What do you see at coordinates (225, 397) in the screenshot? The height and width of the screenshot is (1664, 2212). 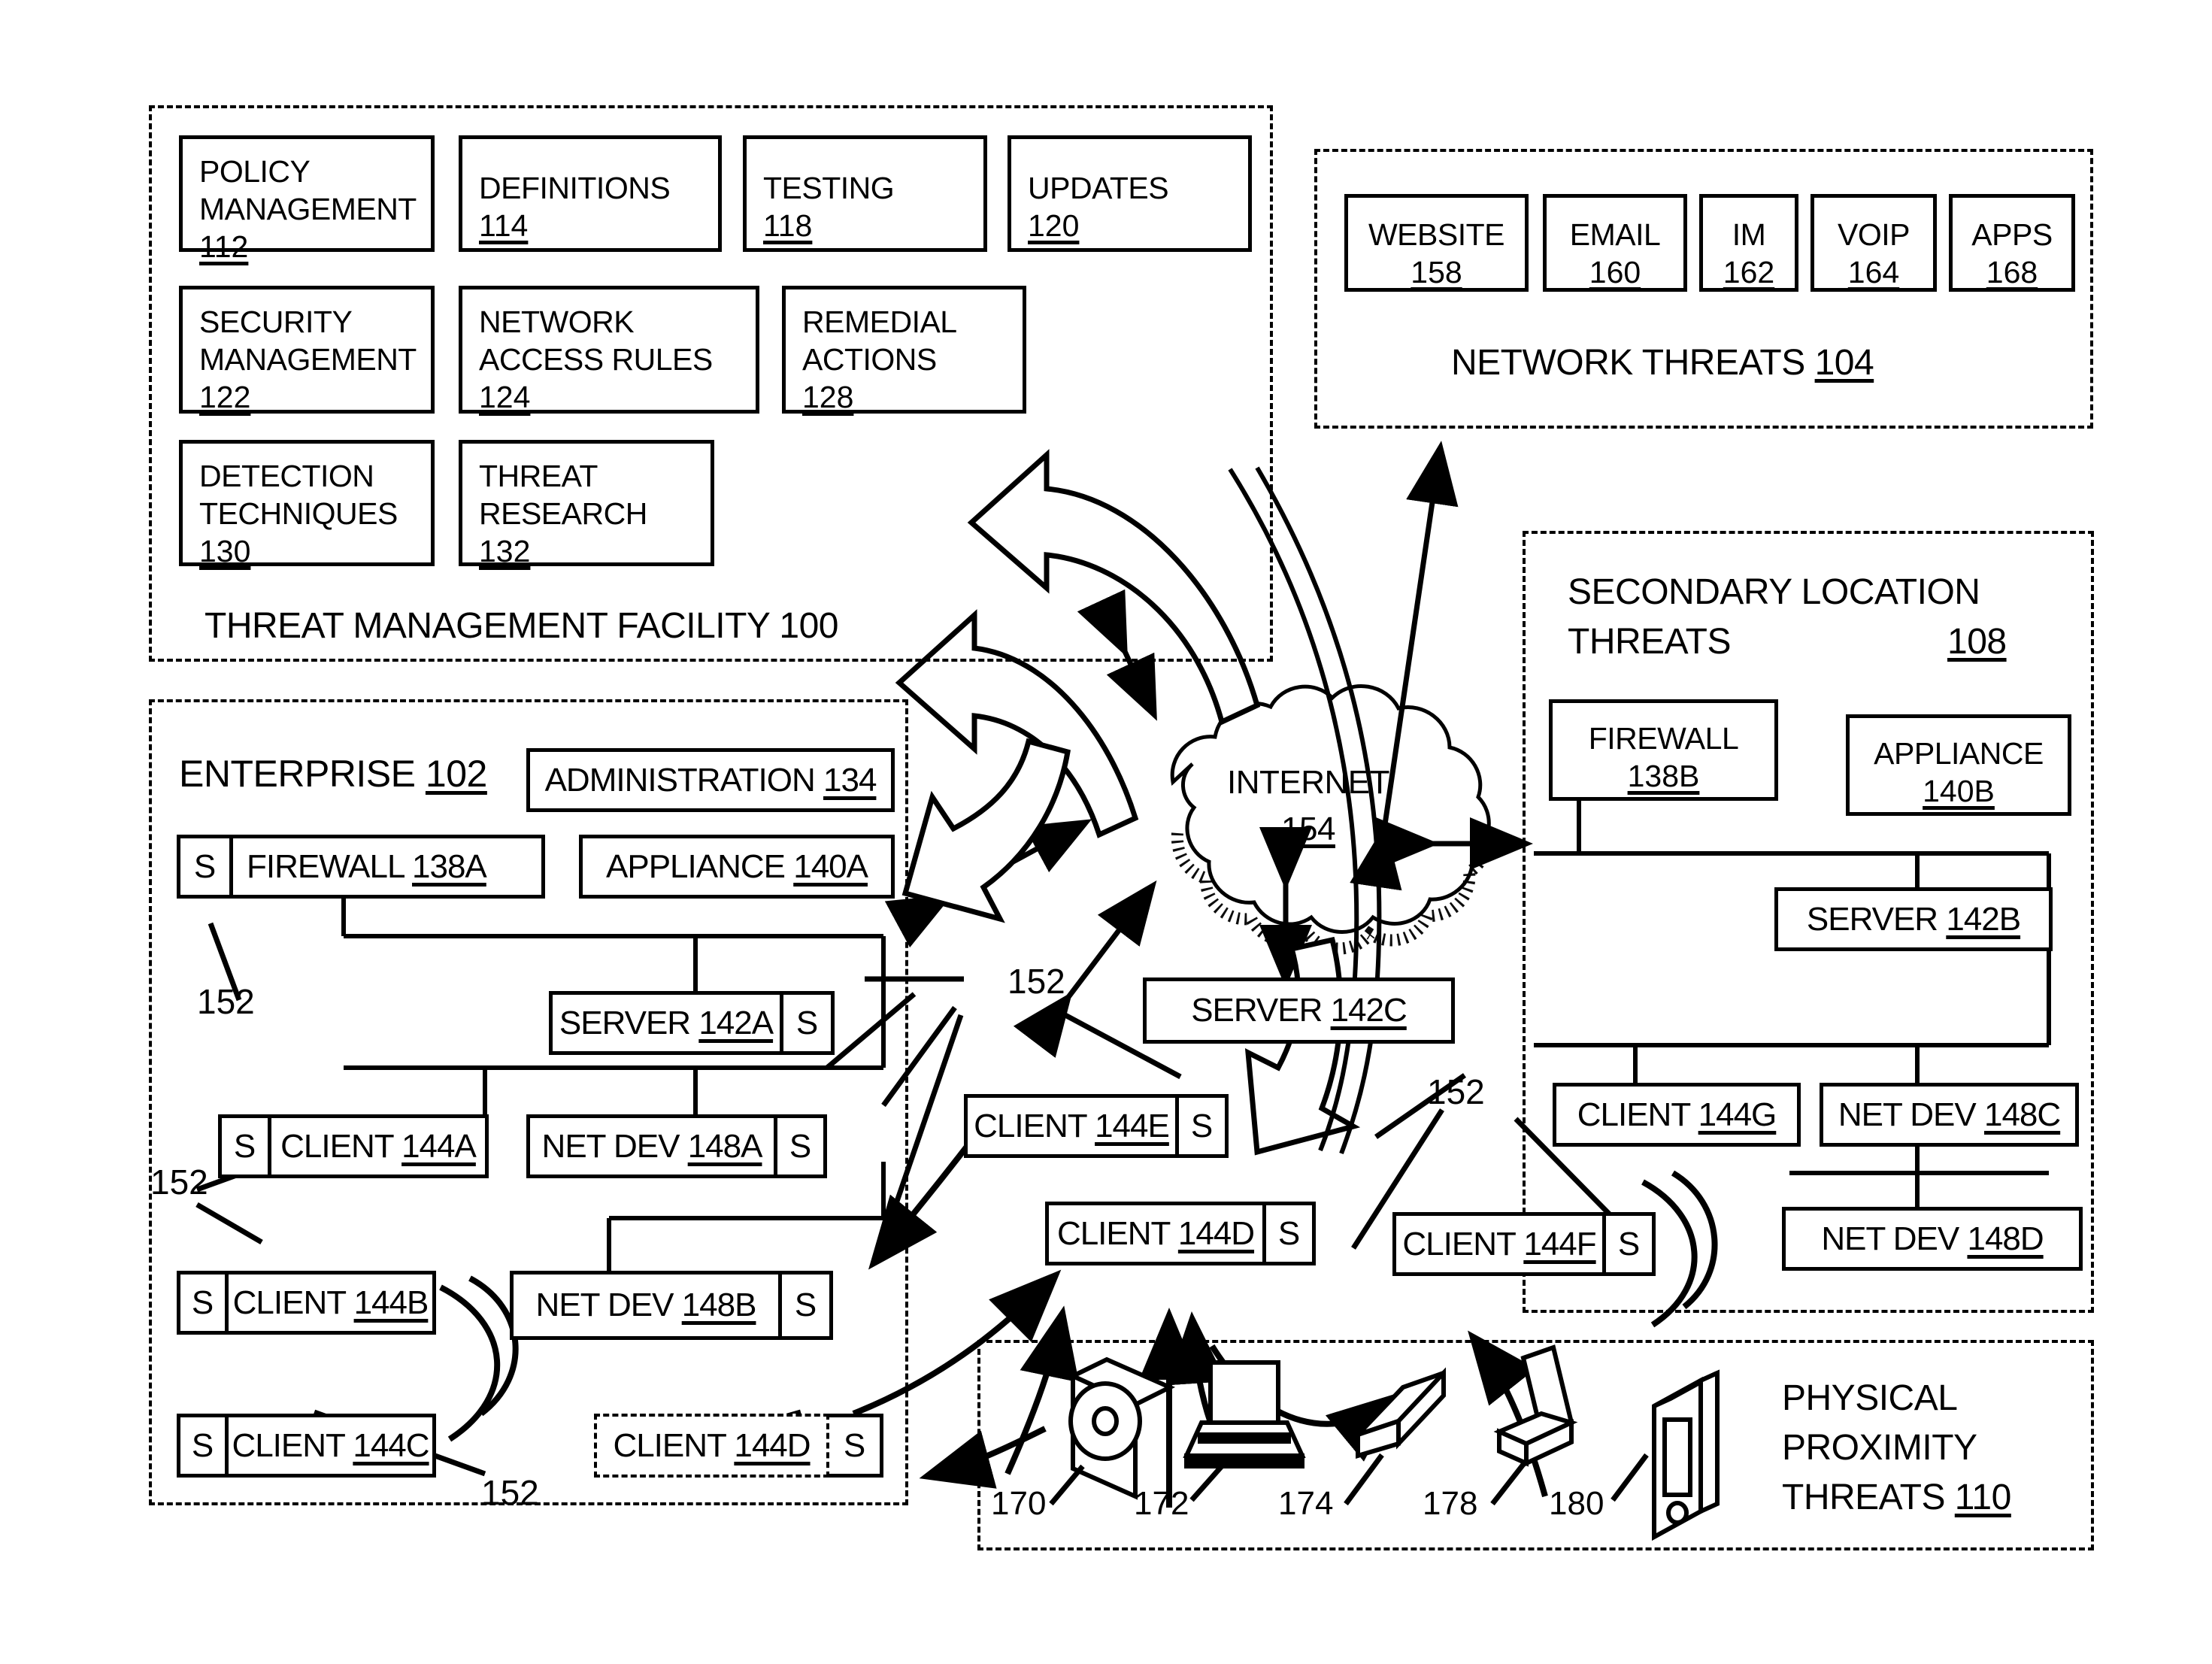 I see `module-number: 122` at bounding box center [225, 397].